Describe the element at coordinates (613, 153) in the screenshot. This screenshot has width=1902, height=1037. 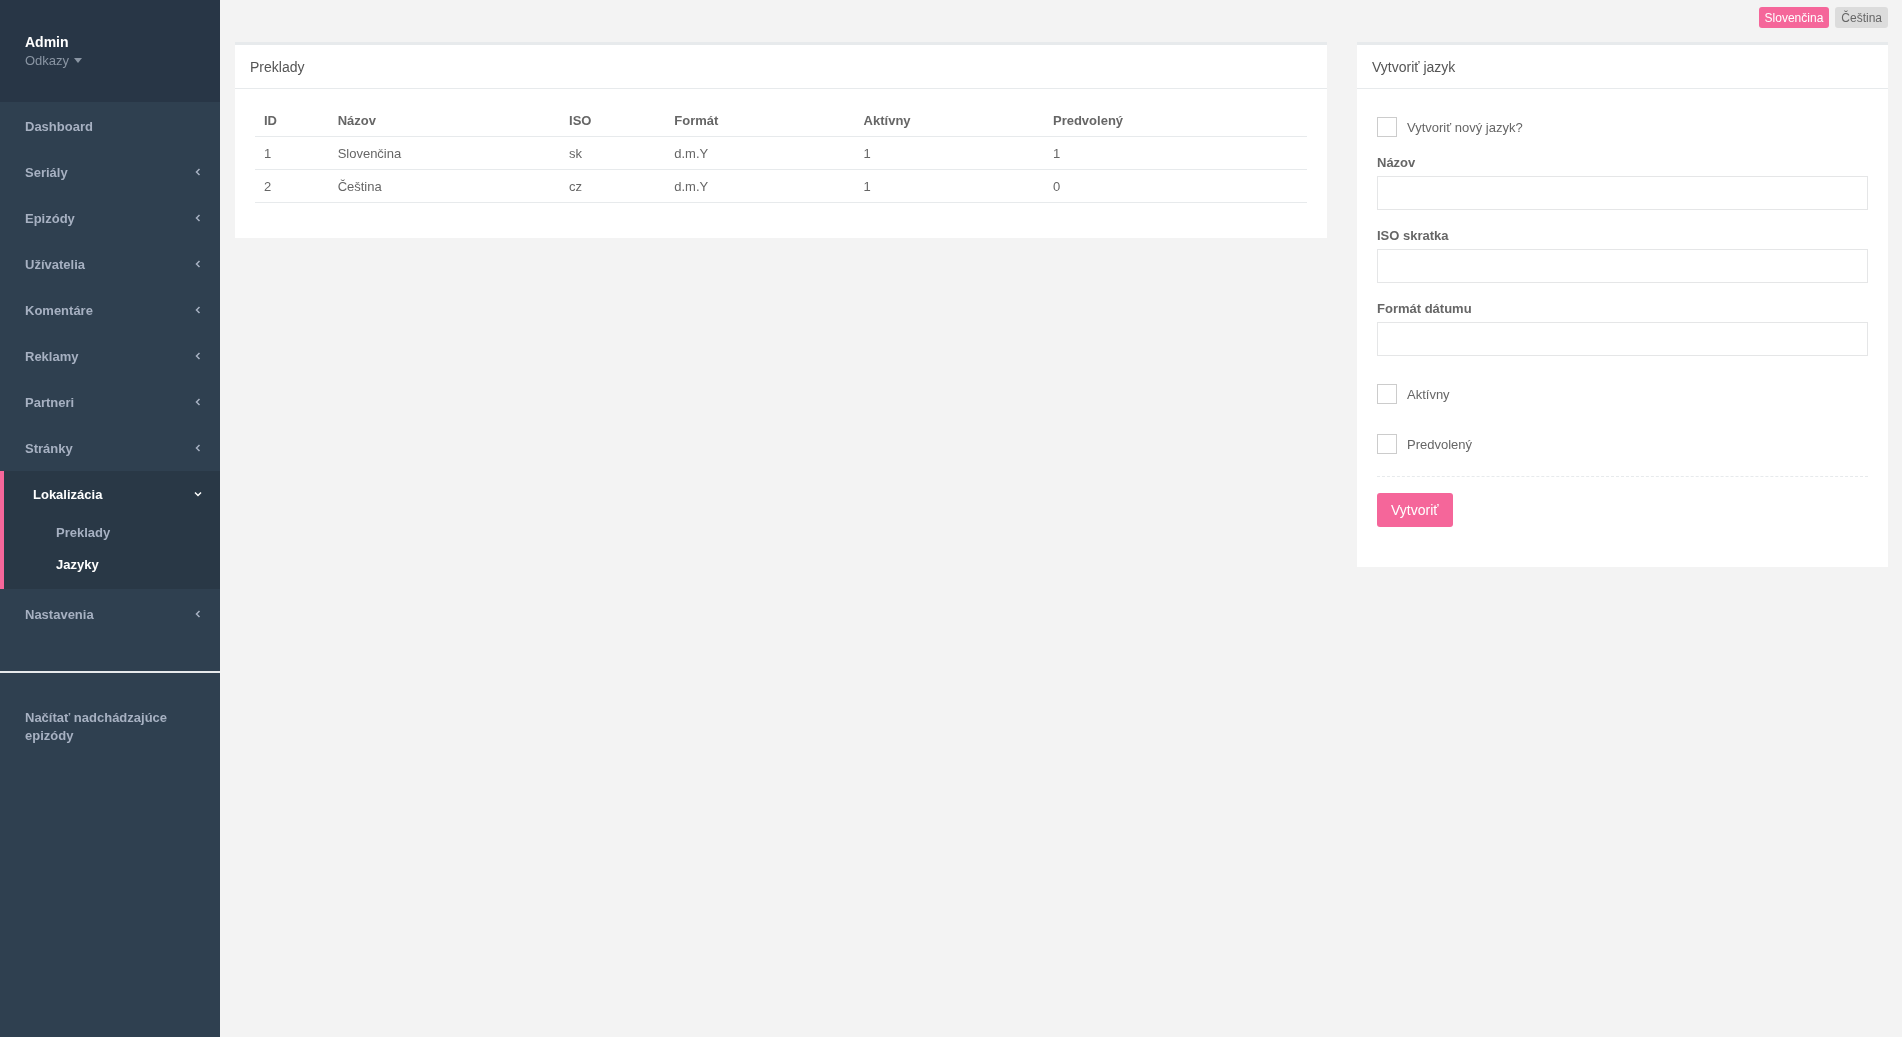
I see `table-cell: sk` at that location.